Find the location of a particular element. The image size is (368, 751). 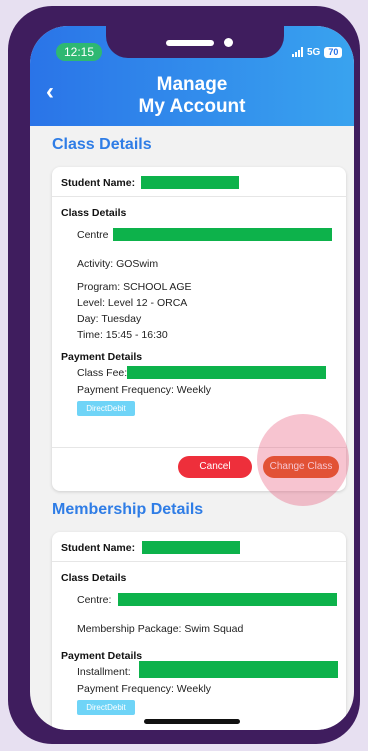

membership-payment-details-label: Payment Details is located at coordinates (102, 656).